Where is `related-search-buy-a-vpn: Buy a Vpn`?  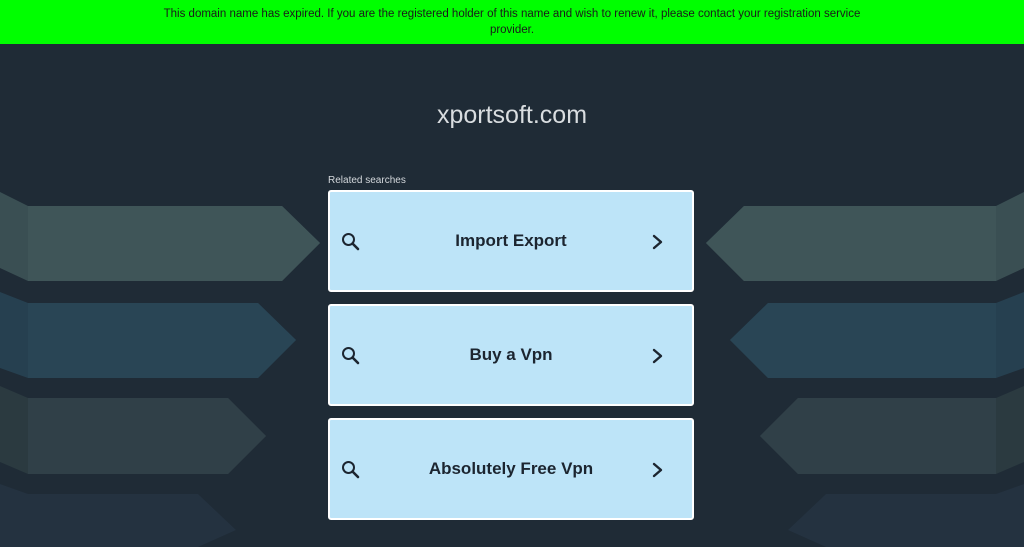 related-search-buy-a-vpn: Buy a Vpn is located at coordinates (511, 355).